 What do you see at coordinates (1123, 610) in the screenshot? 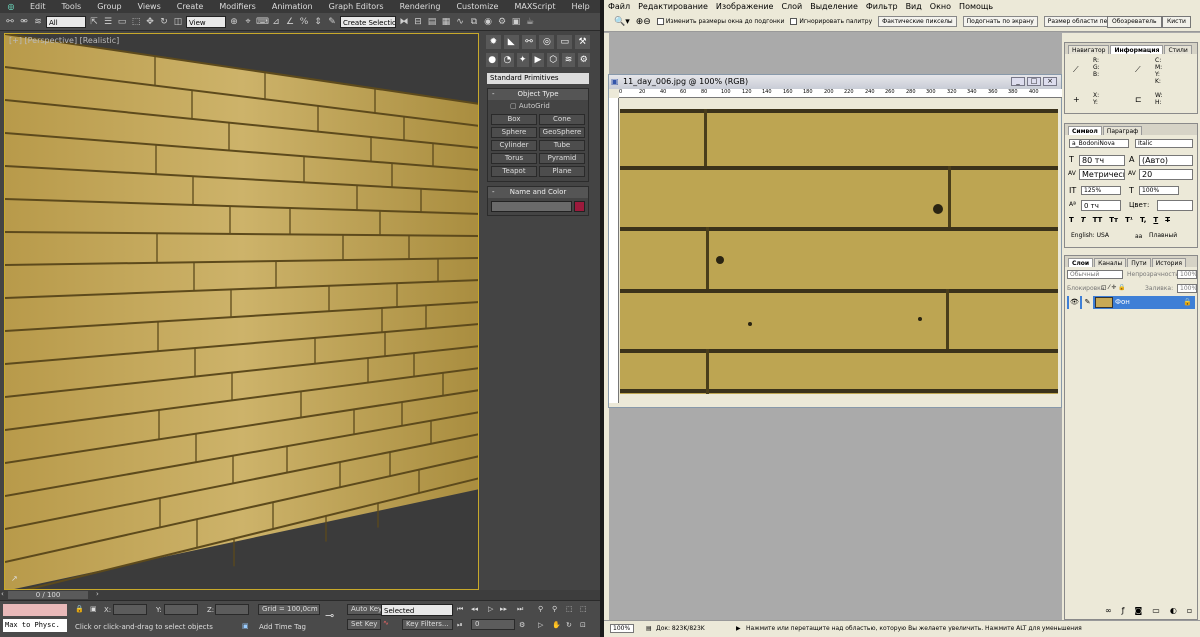
I see `layer-style-icon: ƒ` at bounding box center [1123, 610].